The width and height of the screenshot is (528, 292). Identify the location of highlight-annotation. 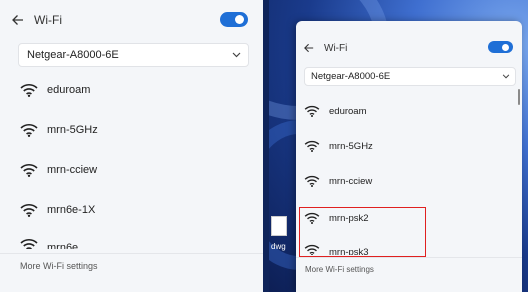
(362, 232).